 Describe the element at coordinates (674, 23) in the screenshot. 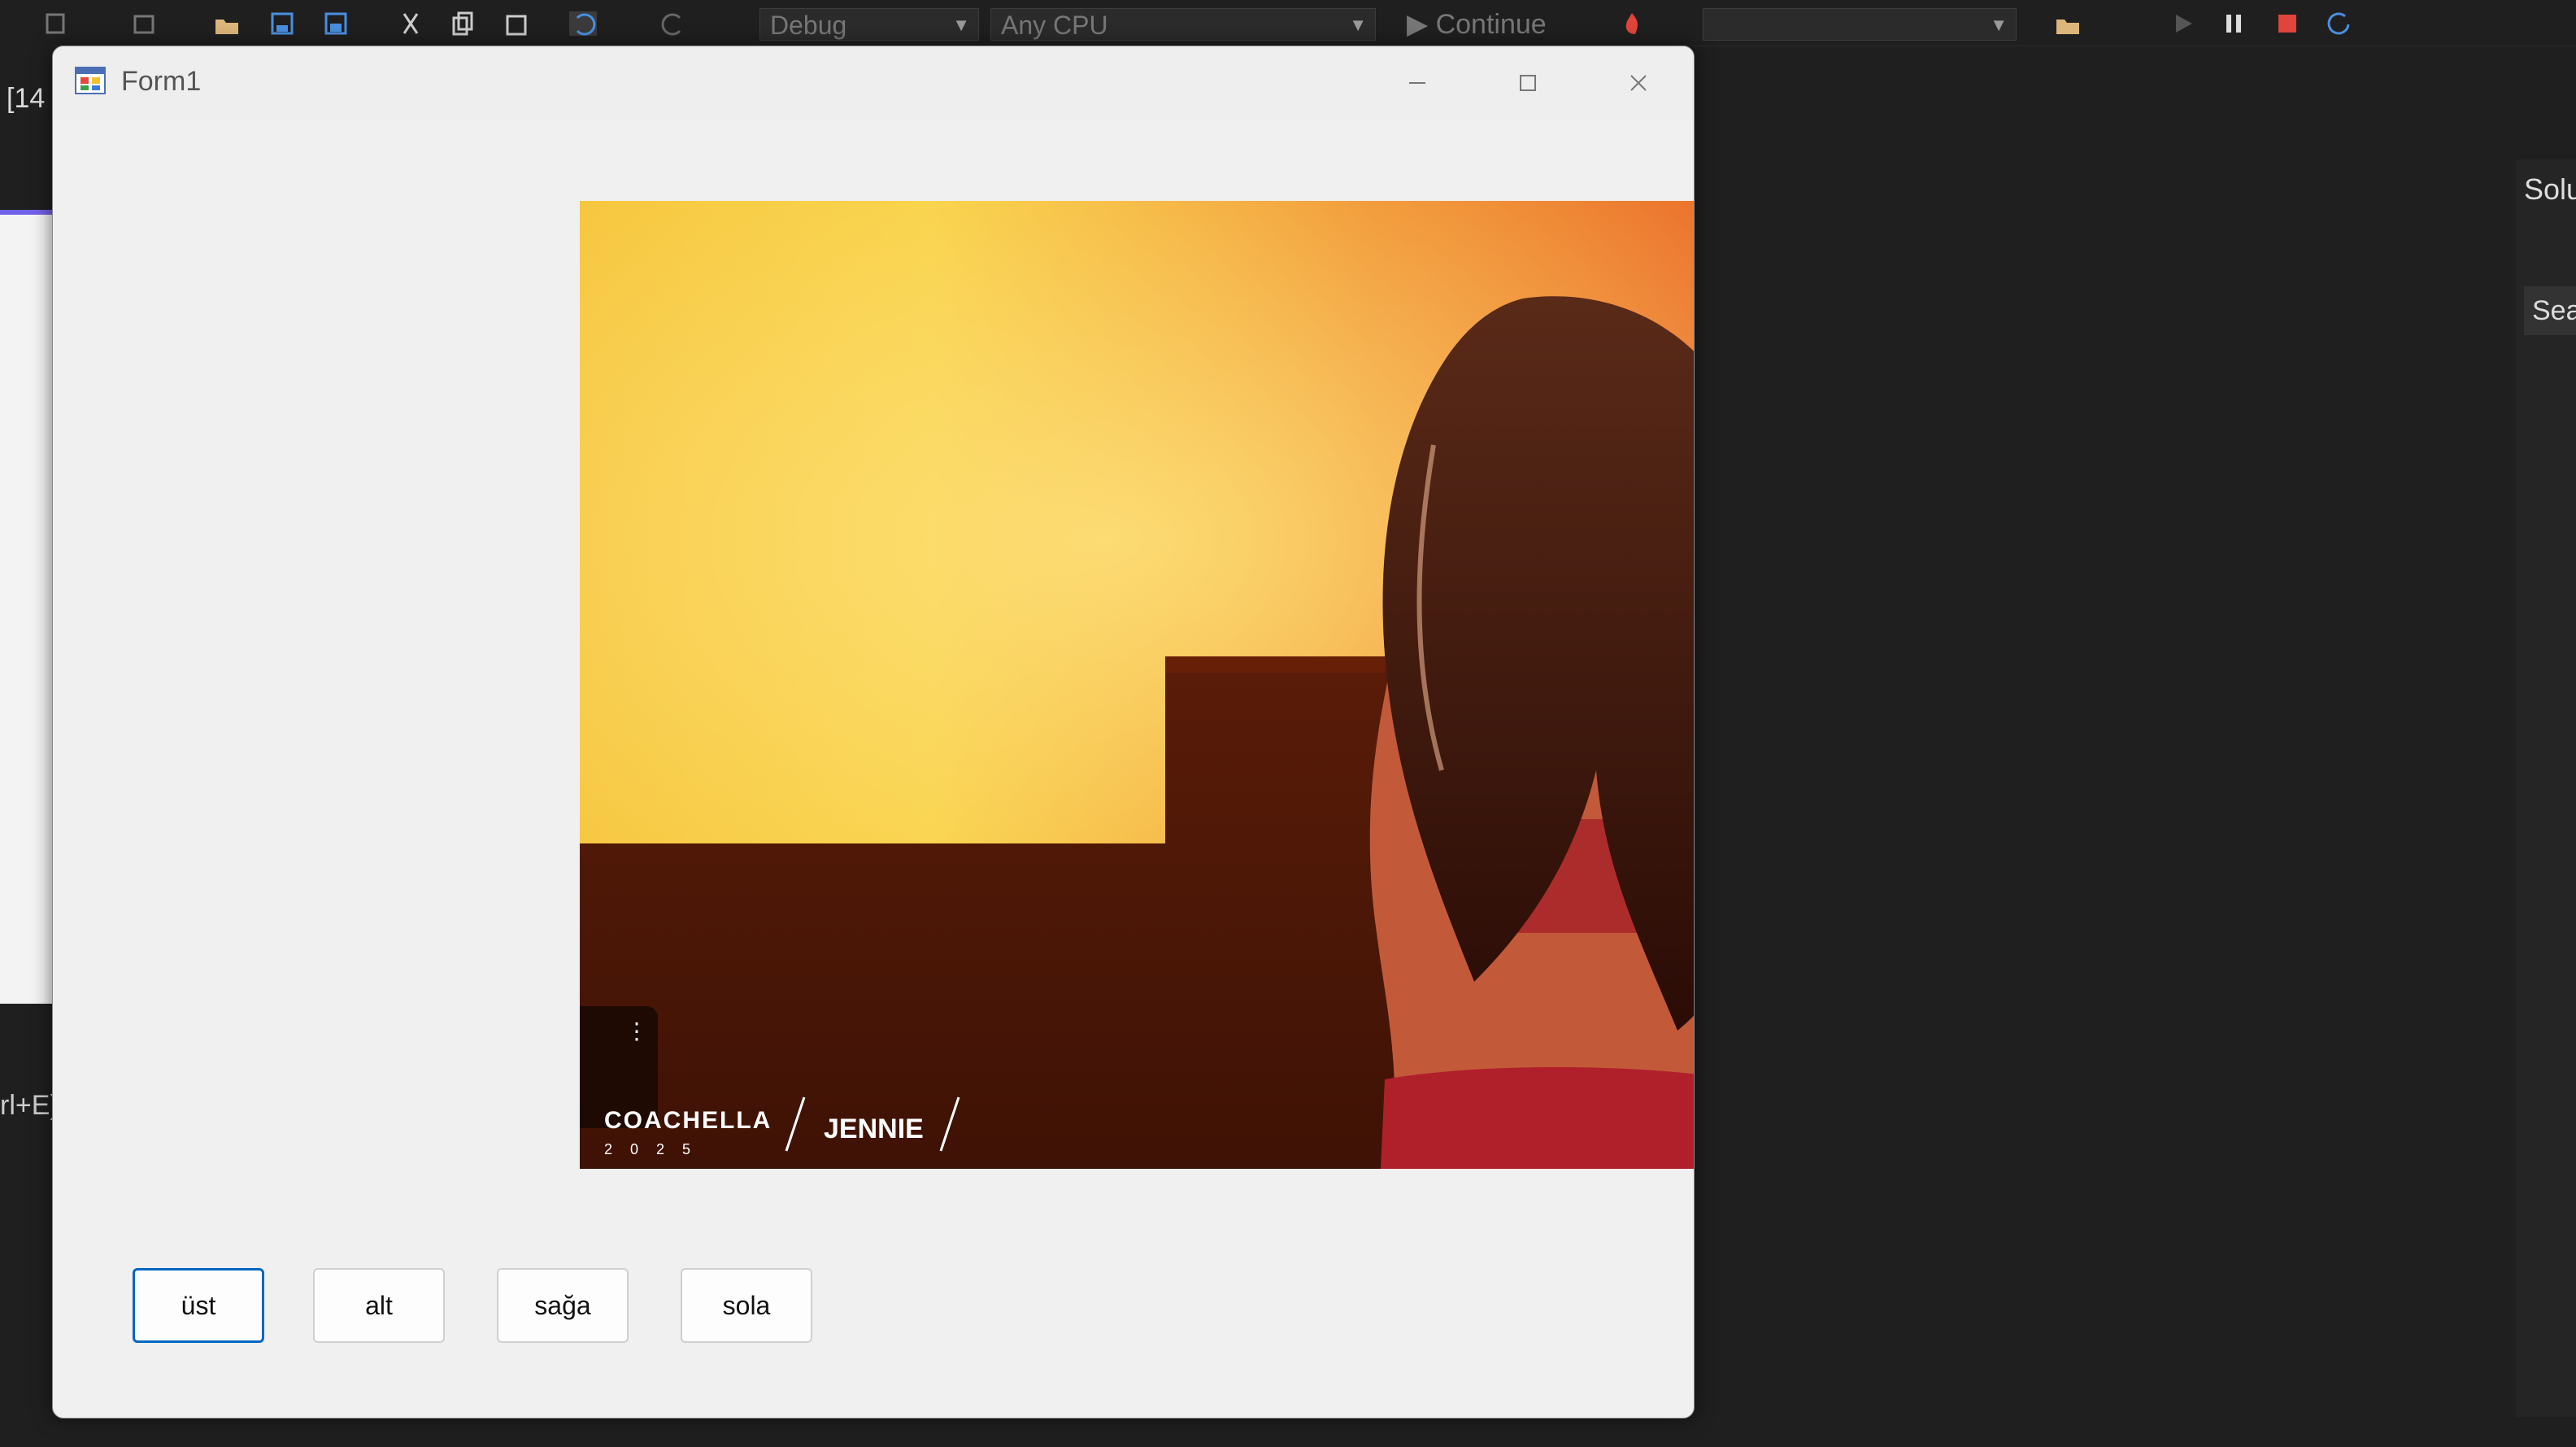

I see `redo-icon` at that location.